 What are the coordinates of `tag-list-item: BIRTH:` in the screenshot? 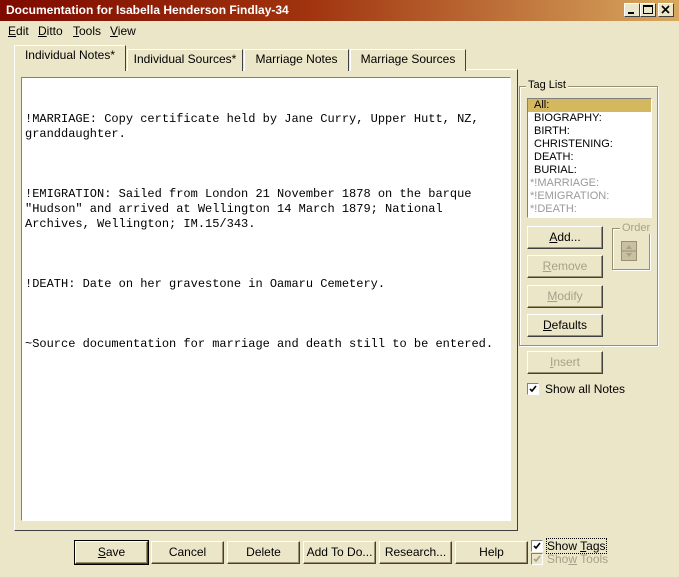 It's located at (589, 131).